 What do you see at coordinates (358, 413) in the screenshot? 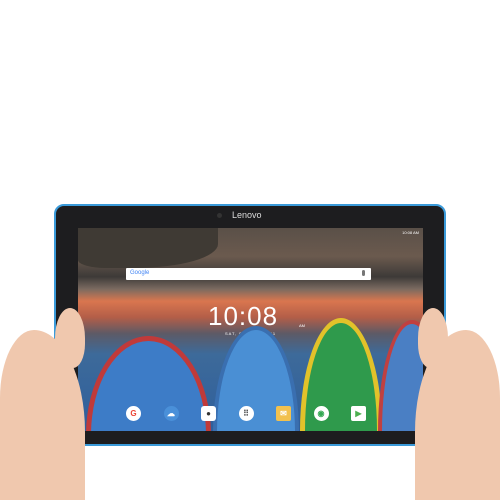
I see `play-store-icon: ▶` at bounding box center [358, 413].